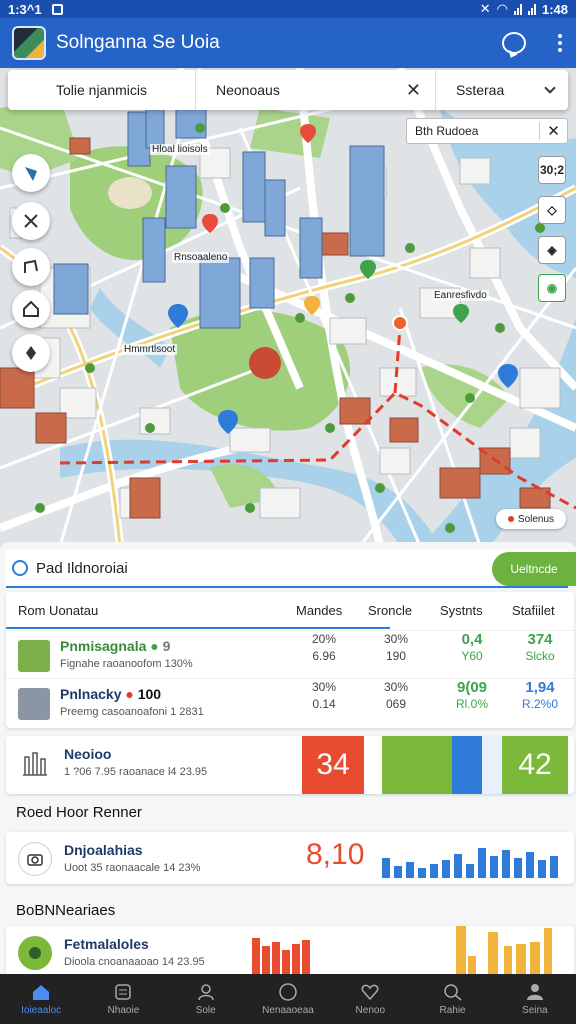 The height and width of the screenshot is (1024, 576). Describe the element at coordinates (79, 812) in the screenshot. I see `section-title-1: Roed Hoor Renner` at that location.